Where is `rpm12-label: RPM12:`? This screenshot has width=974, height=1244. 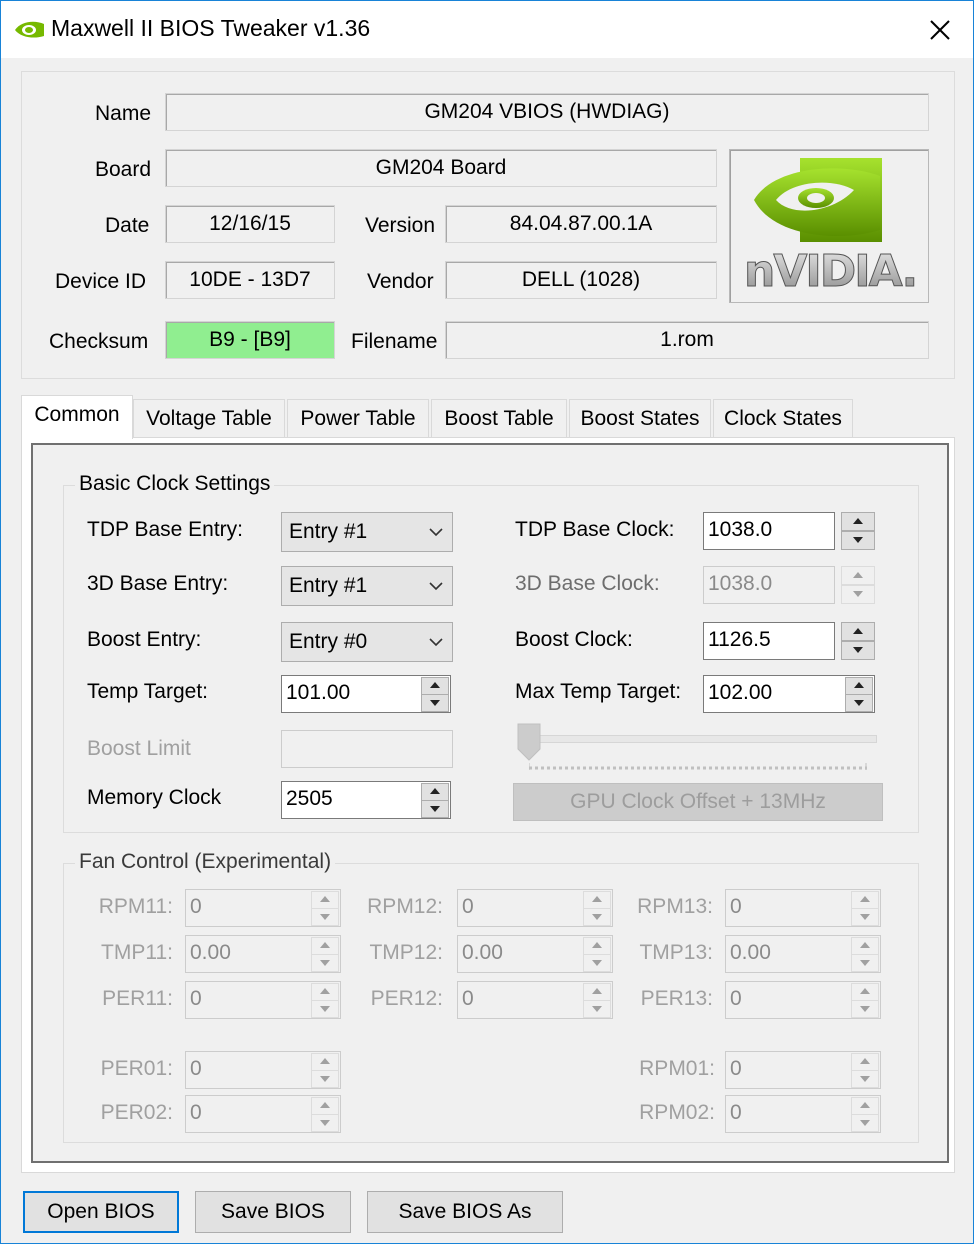 rpm12-label: RPM12: is located at coordinates (405, 906).